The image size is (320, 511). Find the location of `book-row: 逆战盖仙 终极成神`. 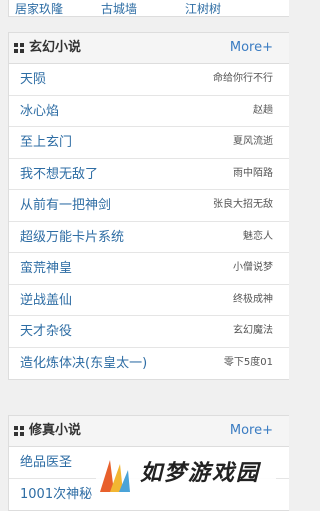

book-row: 逆战盖仙 终极成神 is located at coordinates (149, 300).